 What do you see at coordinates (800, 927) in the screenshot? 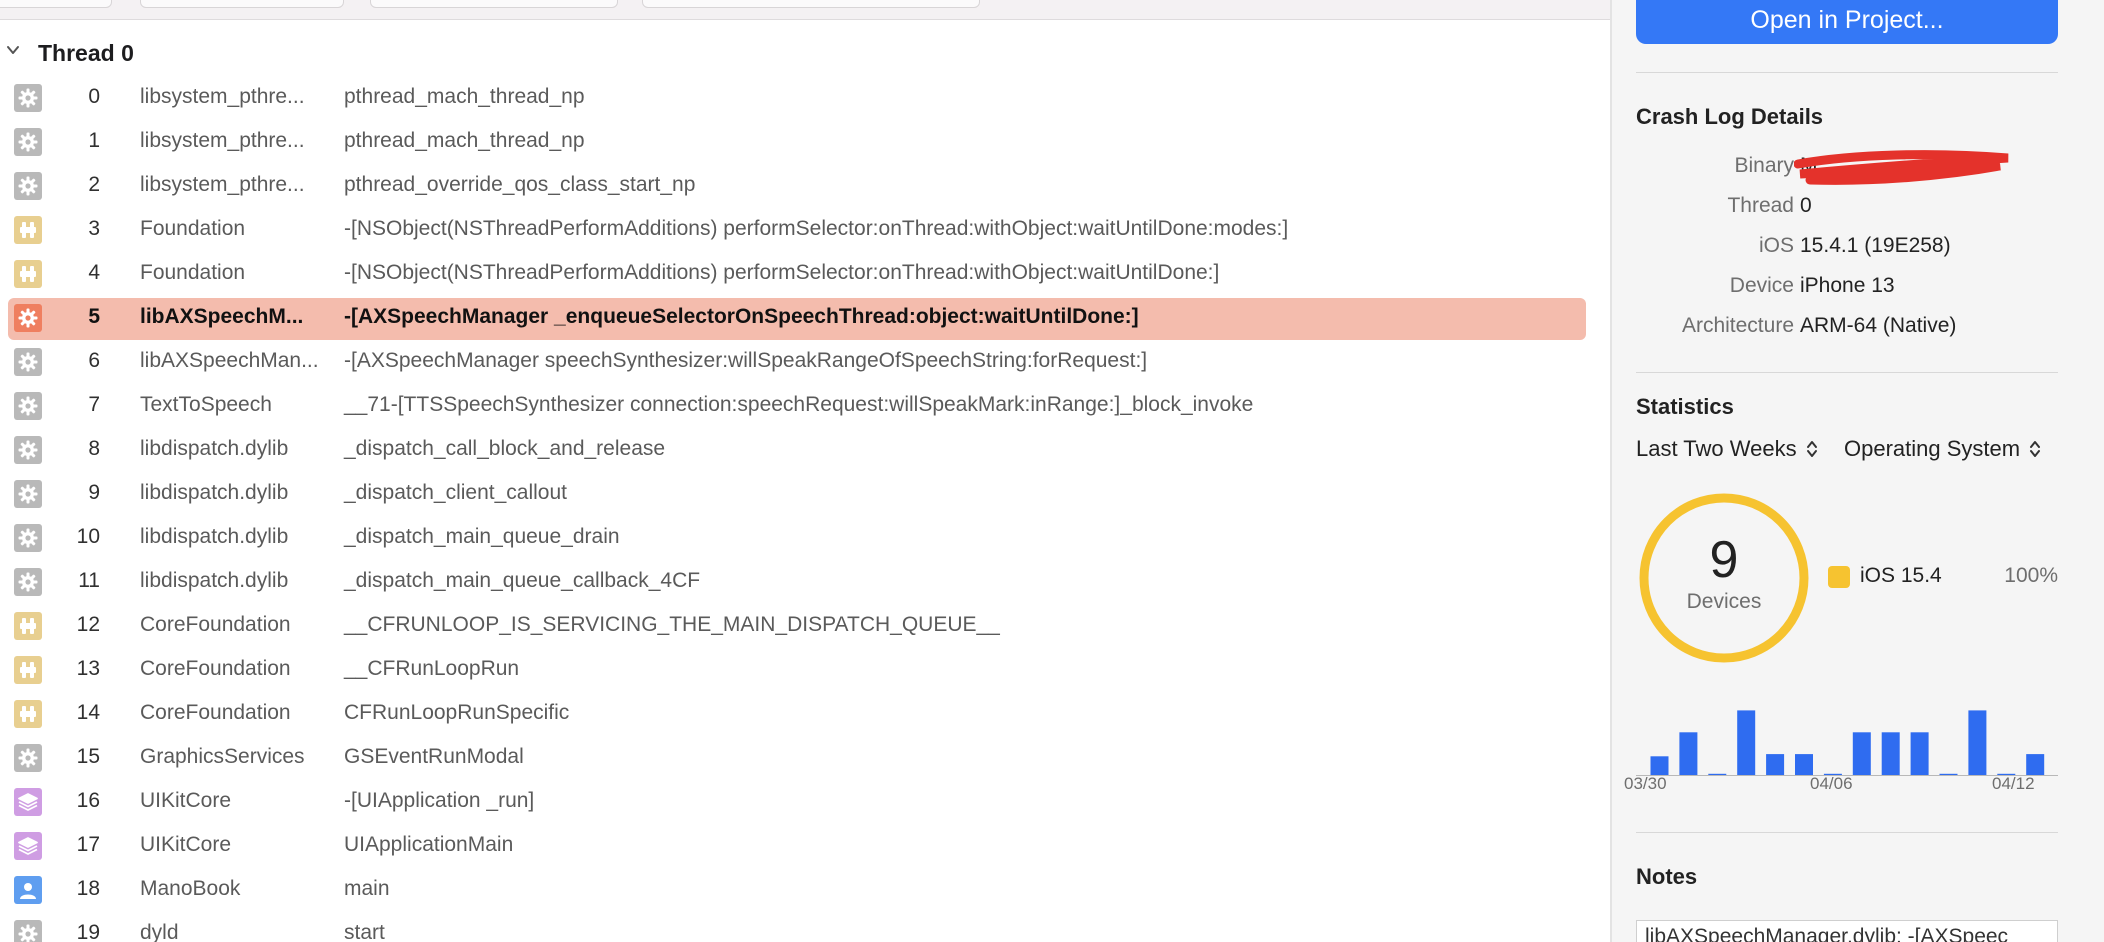
I see `frame-row: 19 dyld start` at bounding box center [800, 927].